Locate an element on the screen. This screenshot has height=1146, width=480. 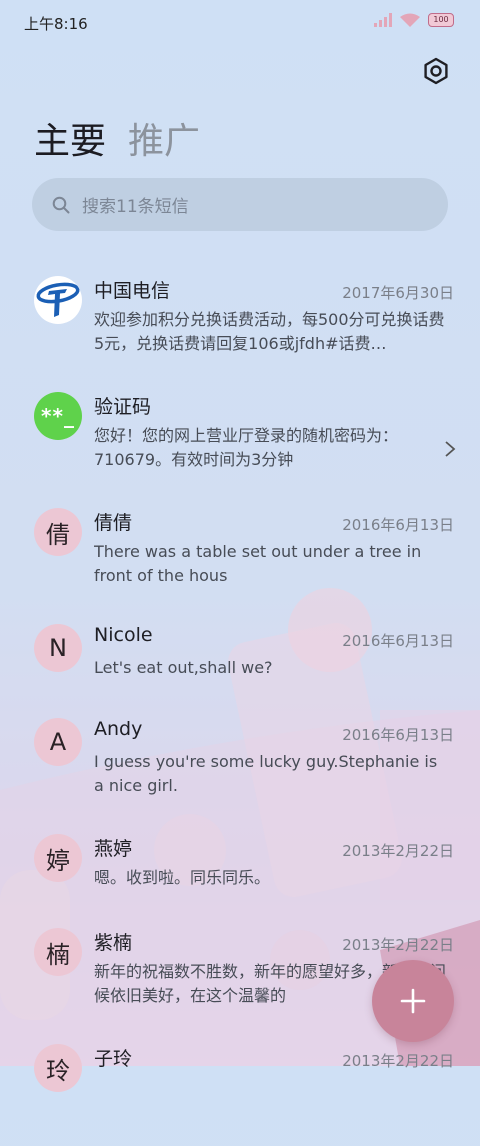
avatar: N is located at coordinates (58, 648).